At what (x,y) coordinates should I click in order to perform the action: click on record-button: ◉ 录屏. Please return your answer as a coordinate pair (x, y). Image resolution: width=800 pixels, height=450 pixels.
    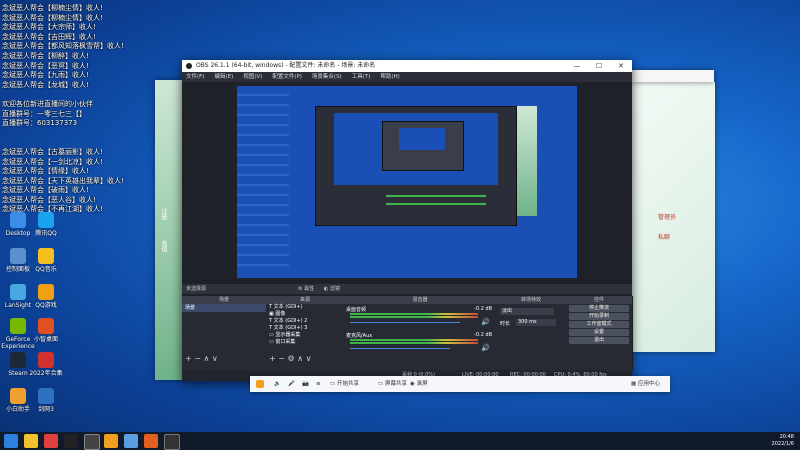
    Looking at the image, I should click on (419, 384).